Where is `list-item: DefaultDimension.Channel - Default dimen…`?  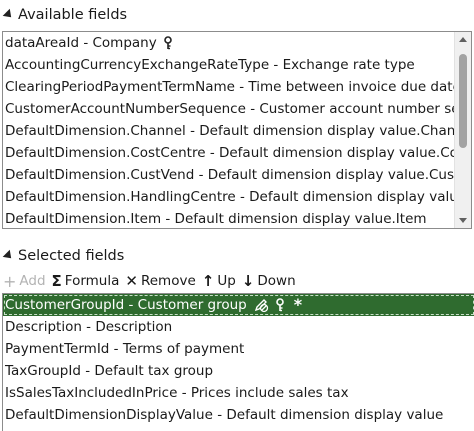 list-item: DefaultDimension.Channel - Default dimen… is located at coordinates (228, 131).